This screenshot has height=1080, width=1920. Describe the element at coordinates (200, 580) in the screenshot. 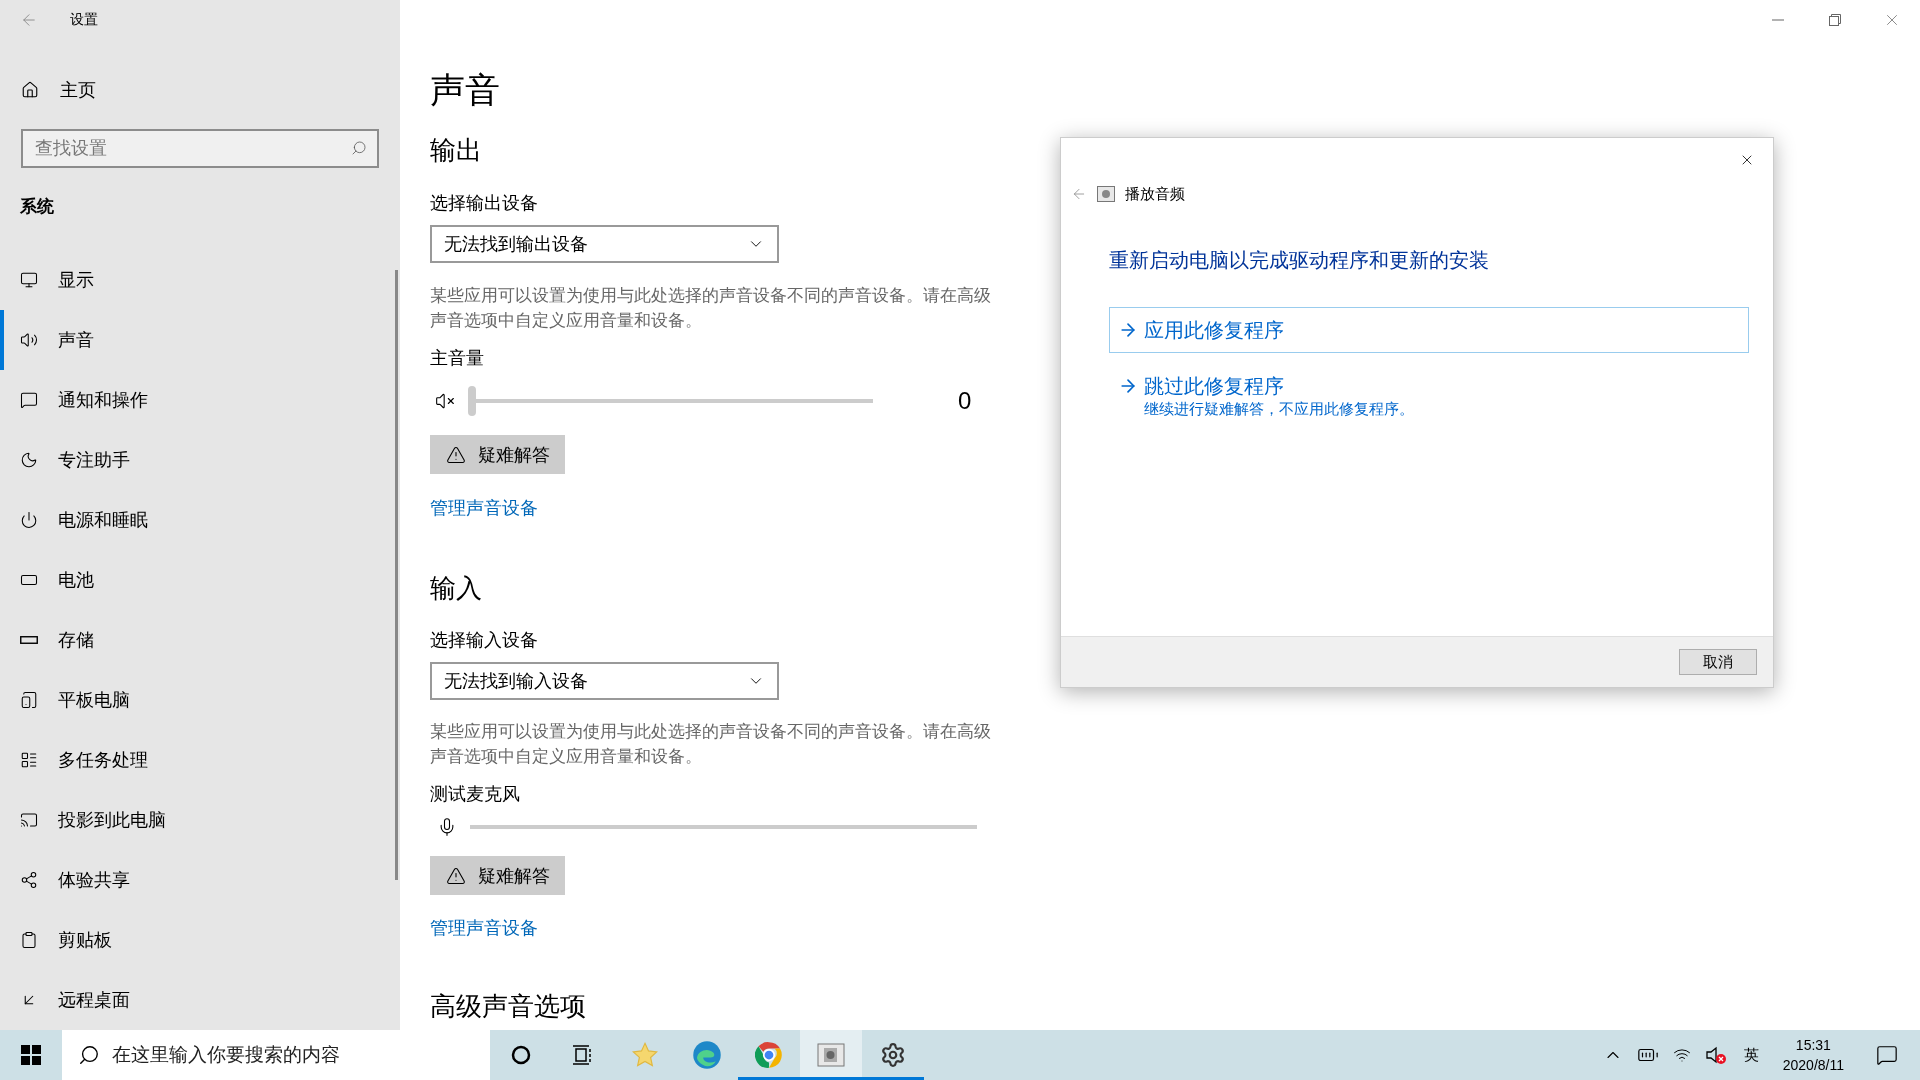

I see `sidebar-item: 电池` at that location.